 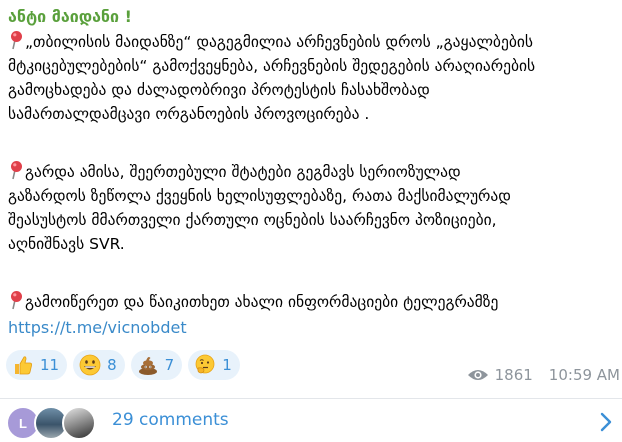 I want to click on reaction-thinking: 1, so click(x=214, y=365).